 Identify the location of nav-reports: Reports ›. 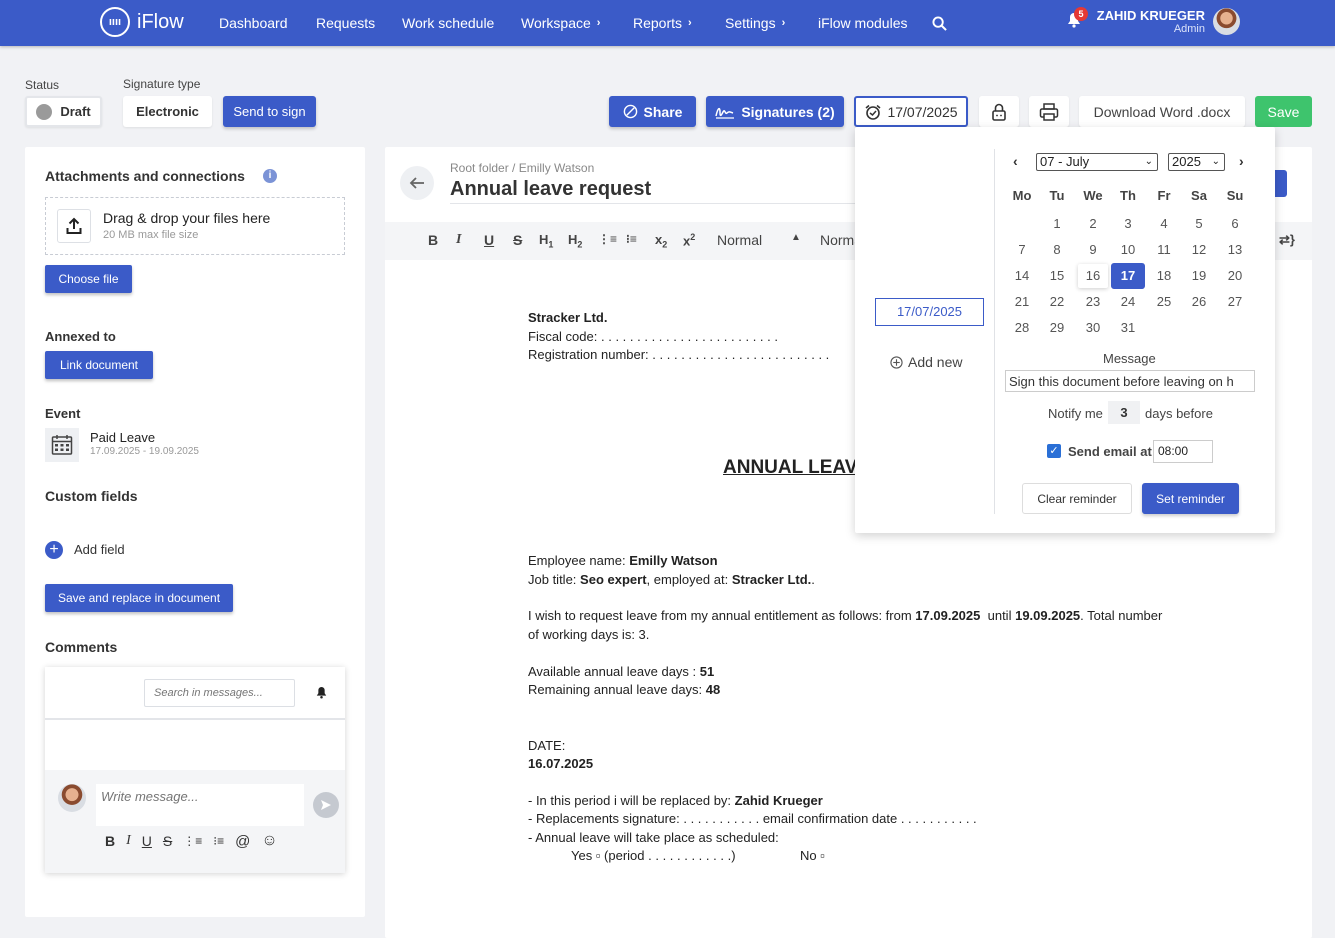
(662, 23).